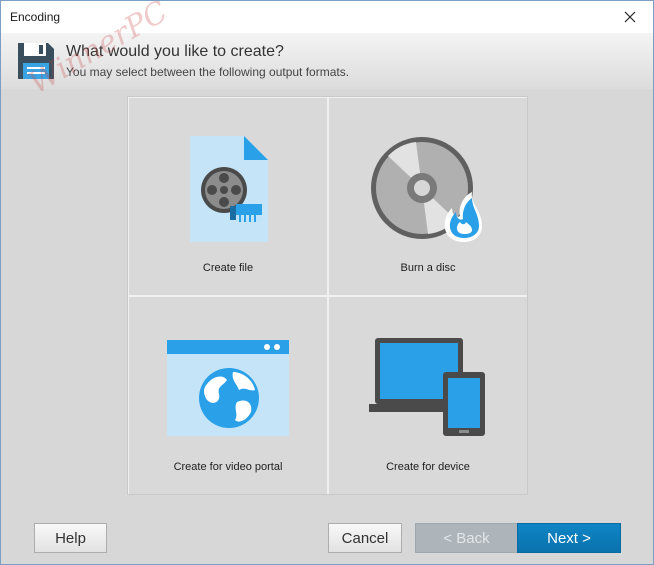 This screenshot has width=654, height=565. What do you see at coordinates (427, 387) in the screenshot?
I see `laptop-phone-icon` at bounding box center [427, 387].